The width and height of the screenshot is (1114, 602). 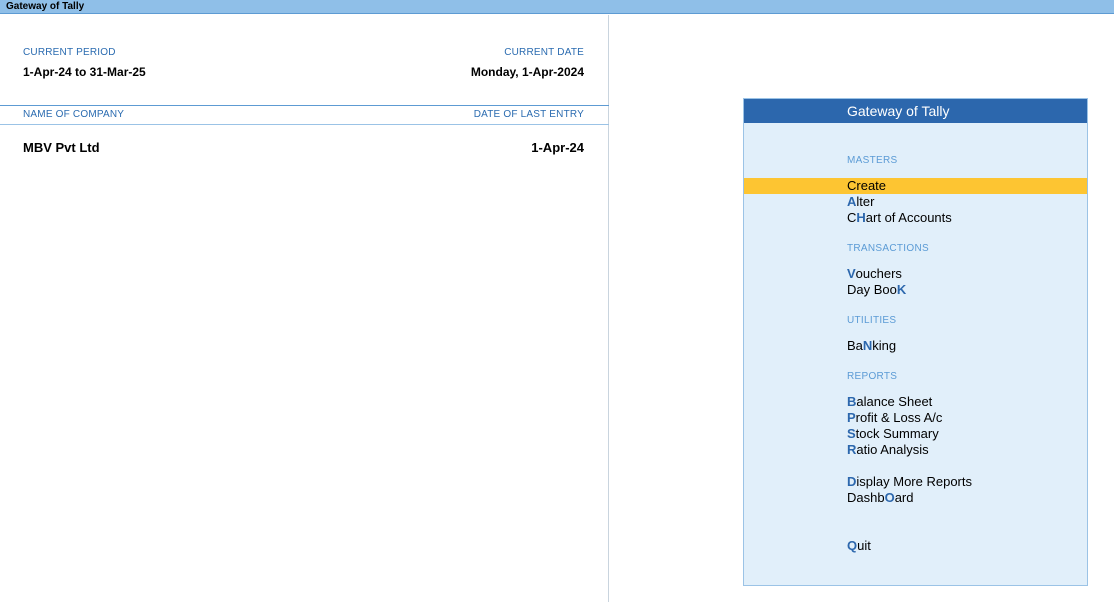 I want to click on company-name-column-header: NAME OF COMPANY, so click(x=74, y=114).